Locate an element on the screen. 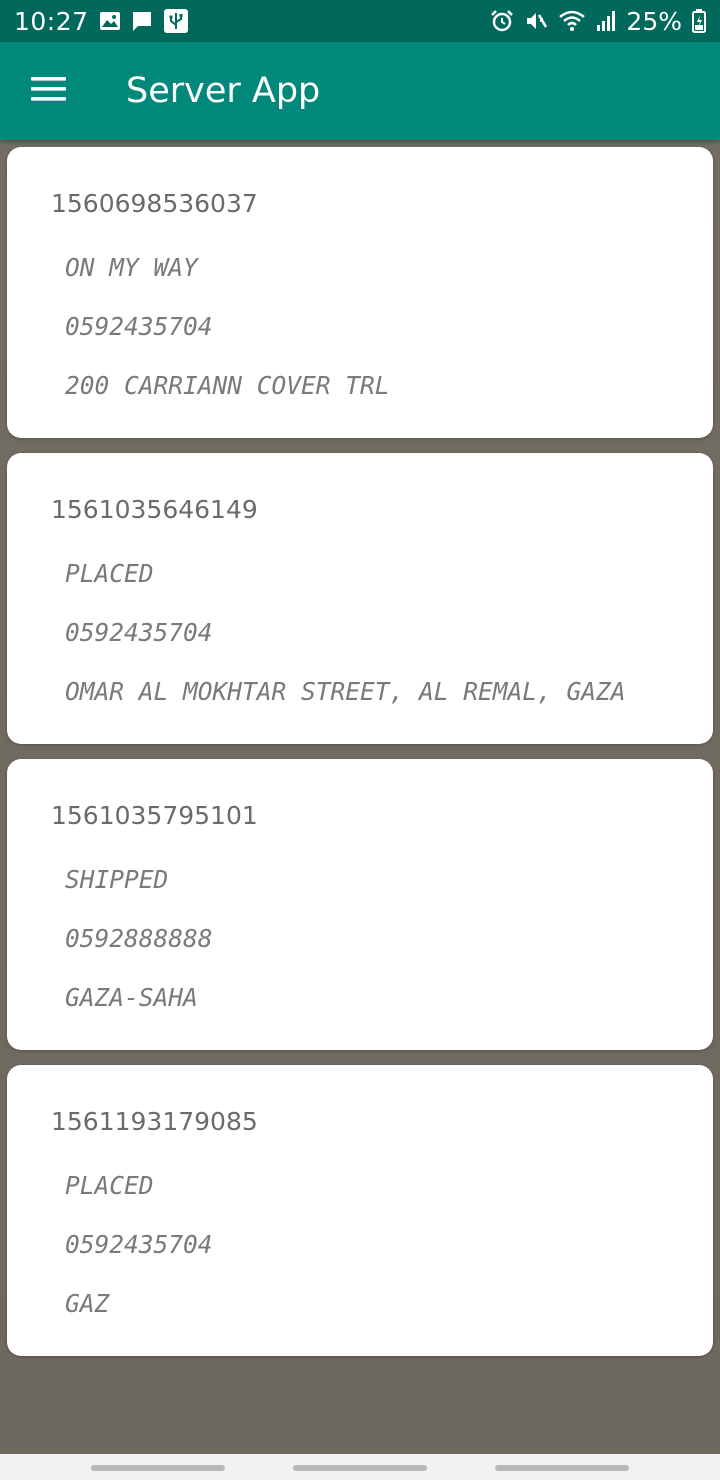 The image size is (720, 1480). app-bar: Server App is located at coordinates (360, 91).